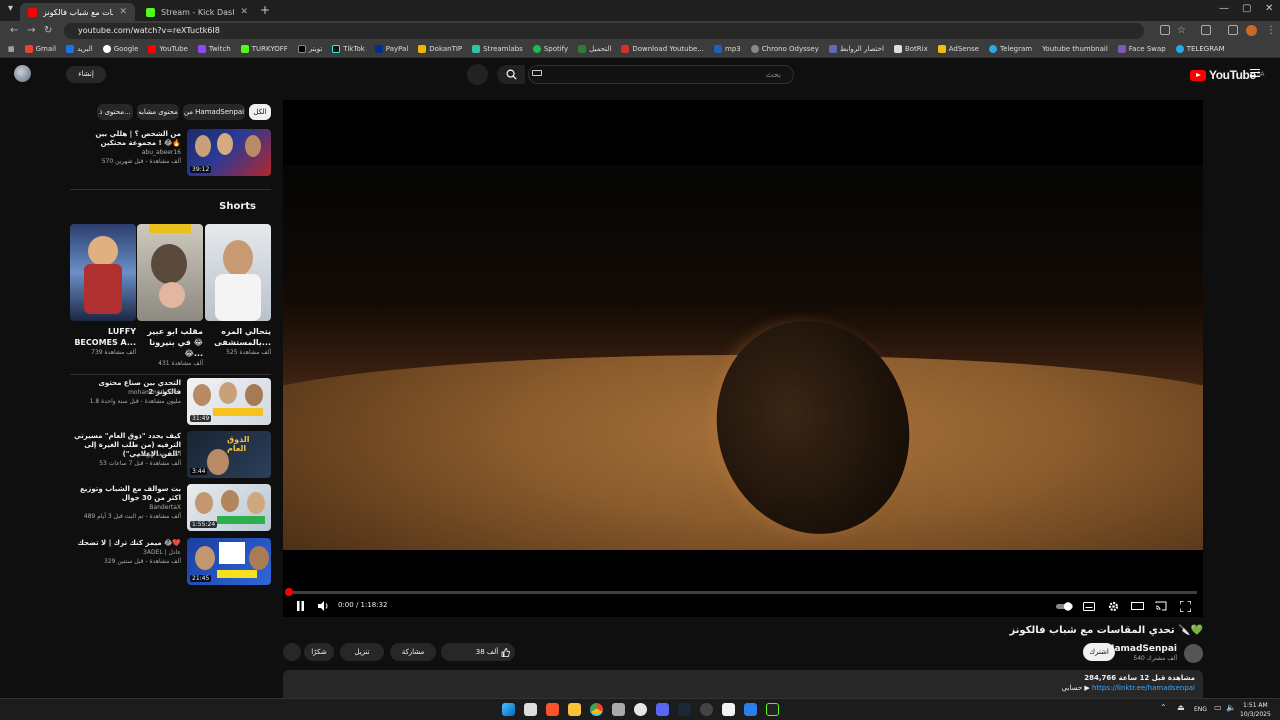 Image resolution: width=1280 pixels, height=720 pixels. What do you see at coordinates (784, 49) in the screenshot?
I see `bookmark-chrono: Chrono Odyssey` at bounding box center [784, 49].